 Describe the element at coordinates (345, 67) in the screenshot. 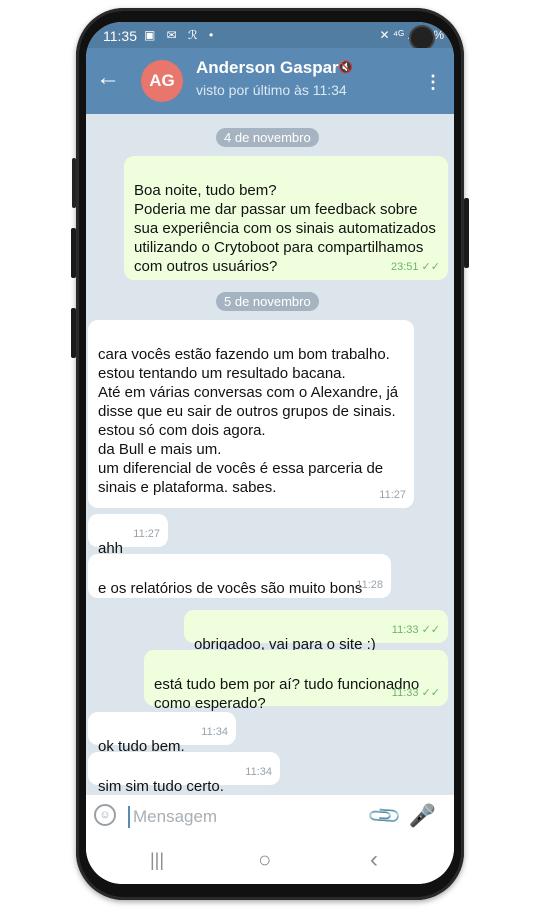

I see `mute-icon: 🔇` at that location.